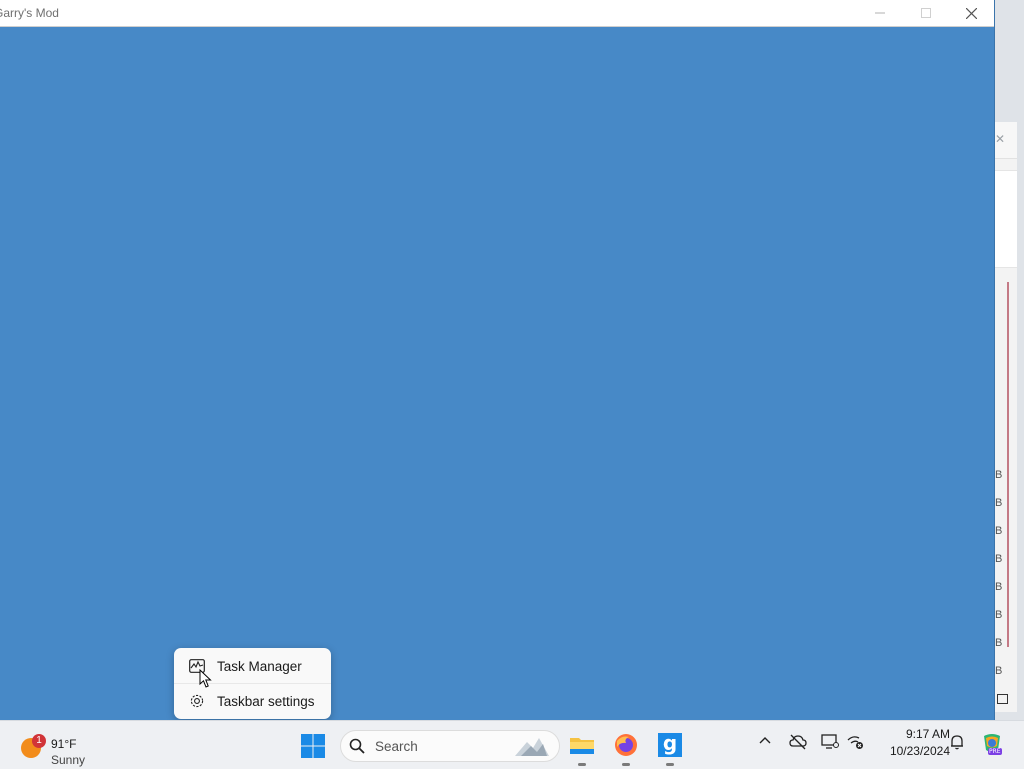 This screenshot has height=769, width=1024. I want to click on garrys-mod-button: g, so click(670, 748).